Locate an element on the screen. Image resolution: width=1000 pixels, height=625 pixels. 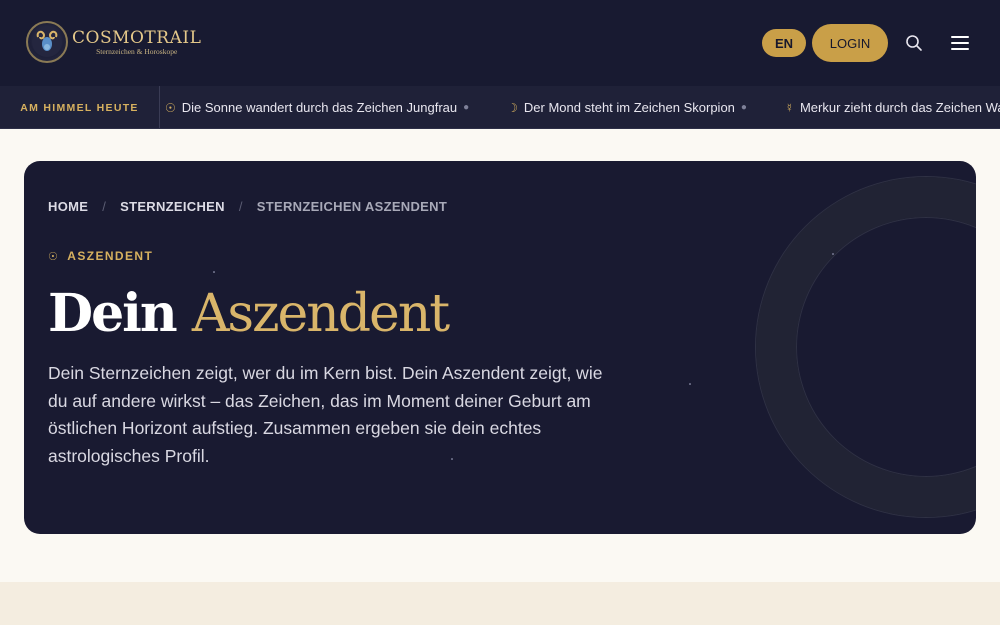
search-icon is located at coordinates (914, 43).